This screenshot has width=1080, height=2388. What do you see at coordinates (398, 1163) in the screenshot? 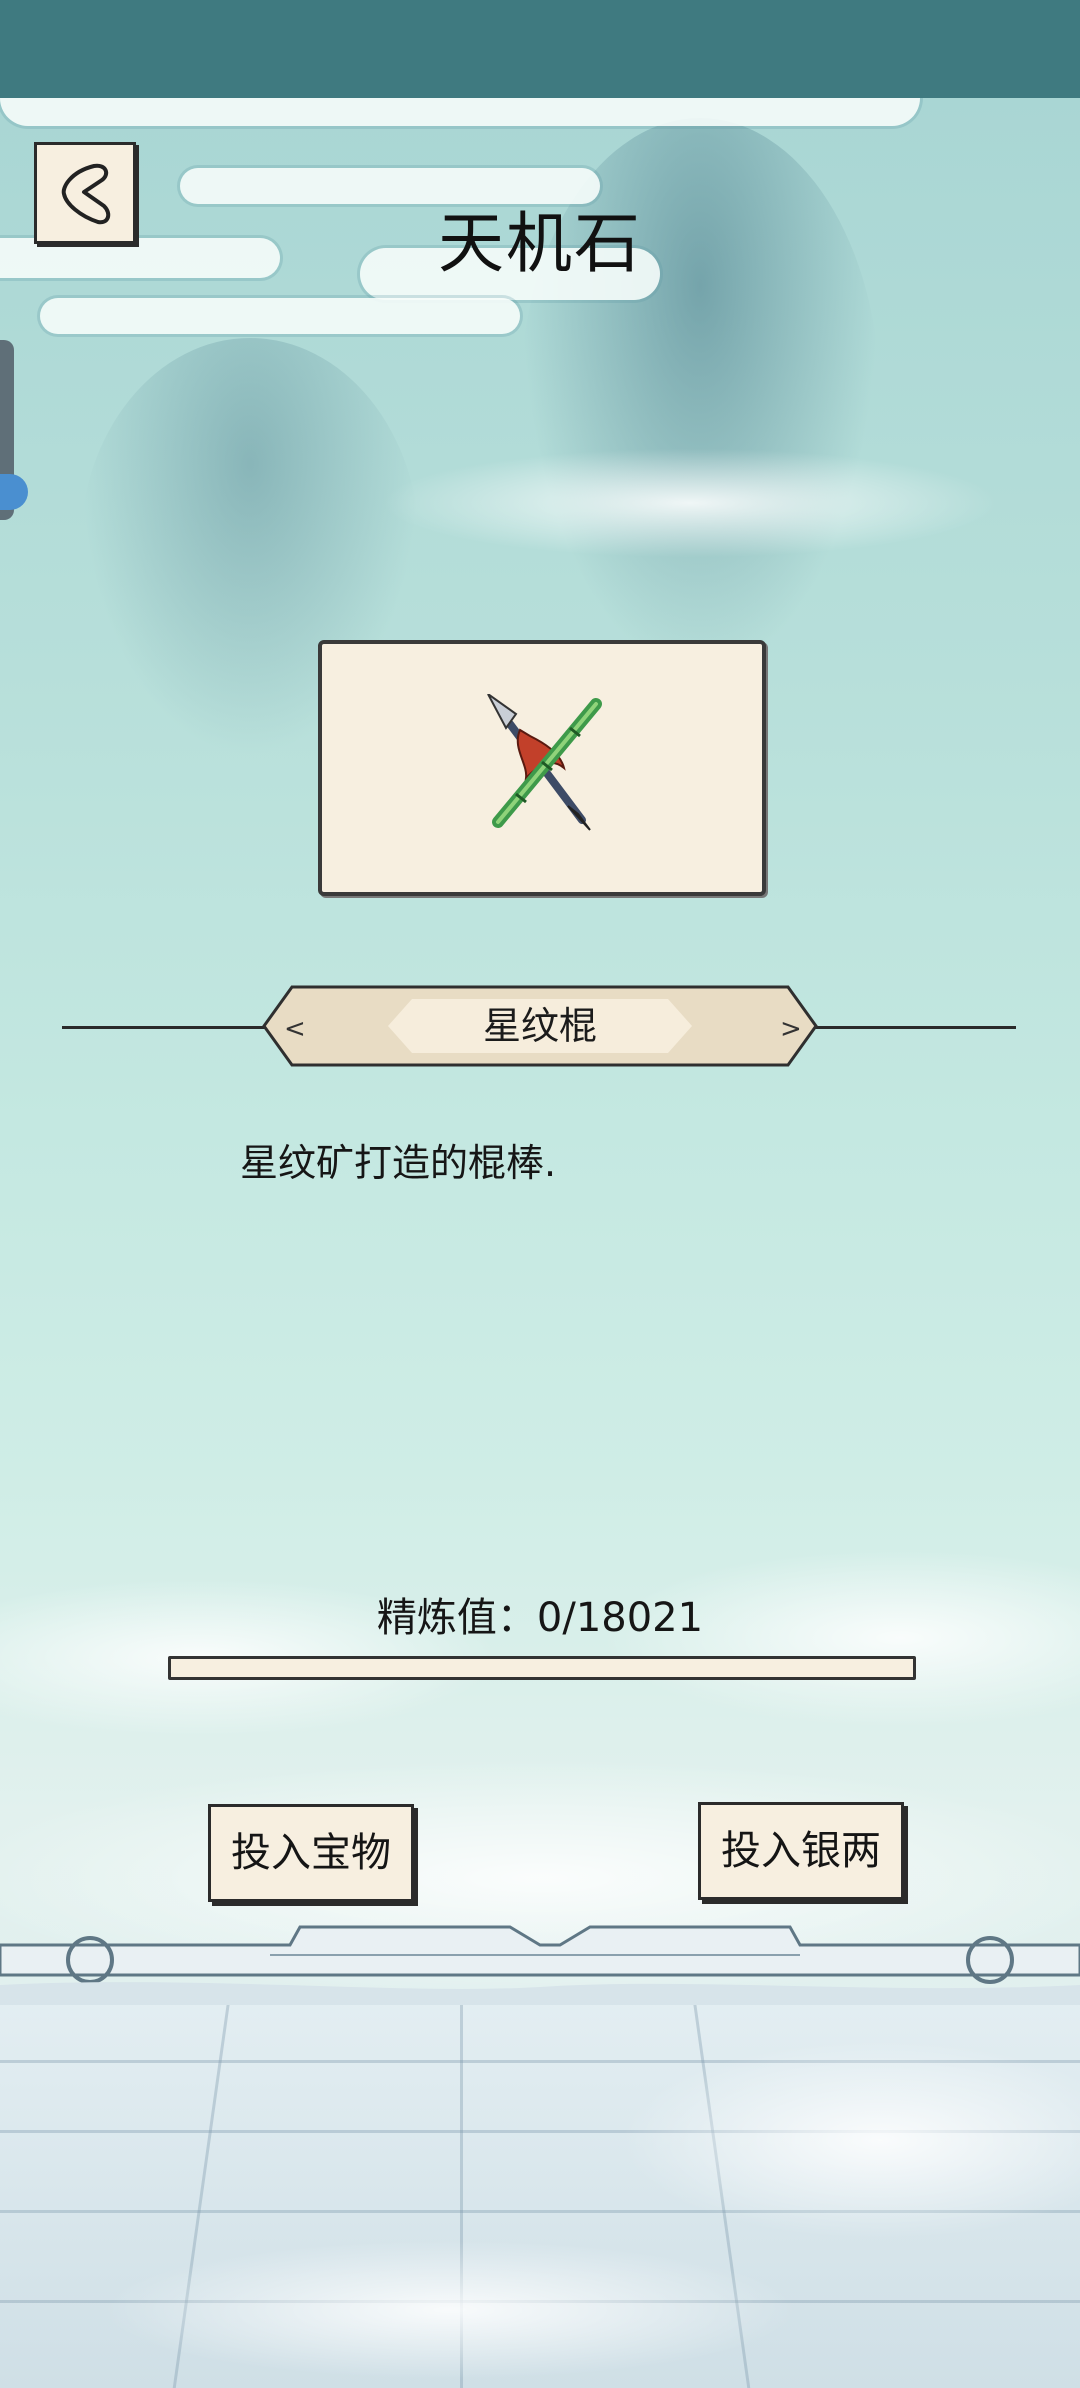
I see `item-description: 星纹矿打造的棍棒.` at bounding box center [398, 1163].